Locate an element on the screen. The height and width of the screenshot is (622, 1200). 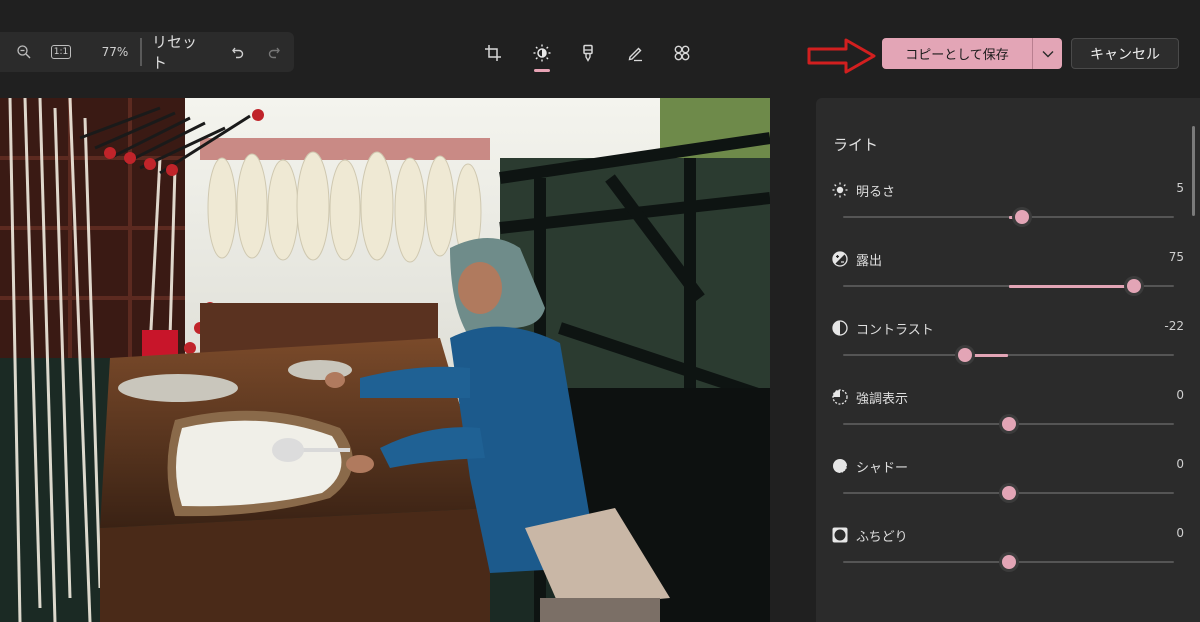
light-section-title: ライト is located at coordinates (856, 145).